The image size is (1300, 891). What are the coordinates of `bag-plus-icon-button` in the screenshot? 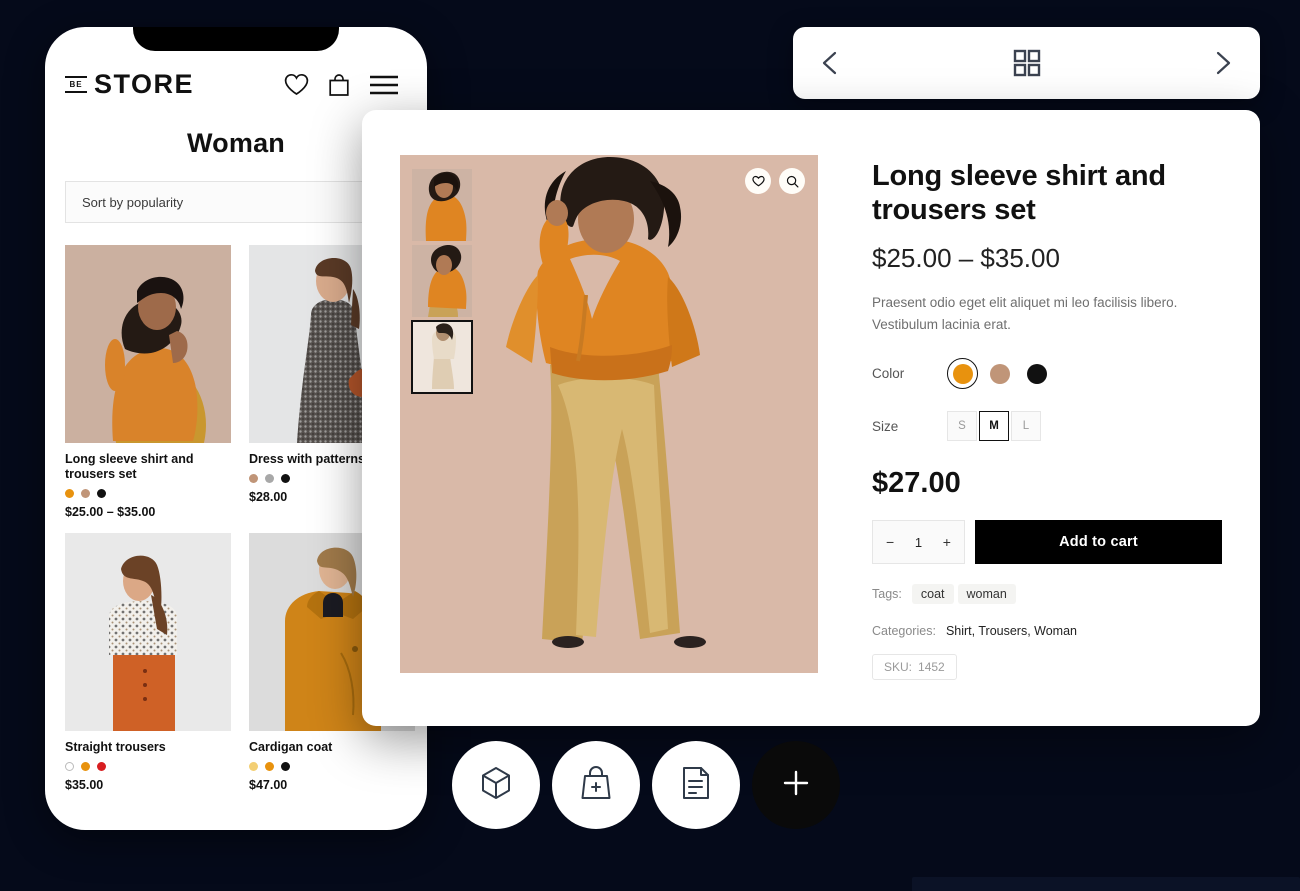 It's located at (596, 785).